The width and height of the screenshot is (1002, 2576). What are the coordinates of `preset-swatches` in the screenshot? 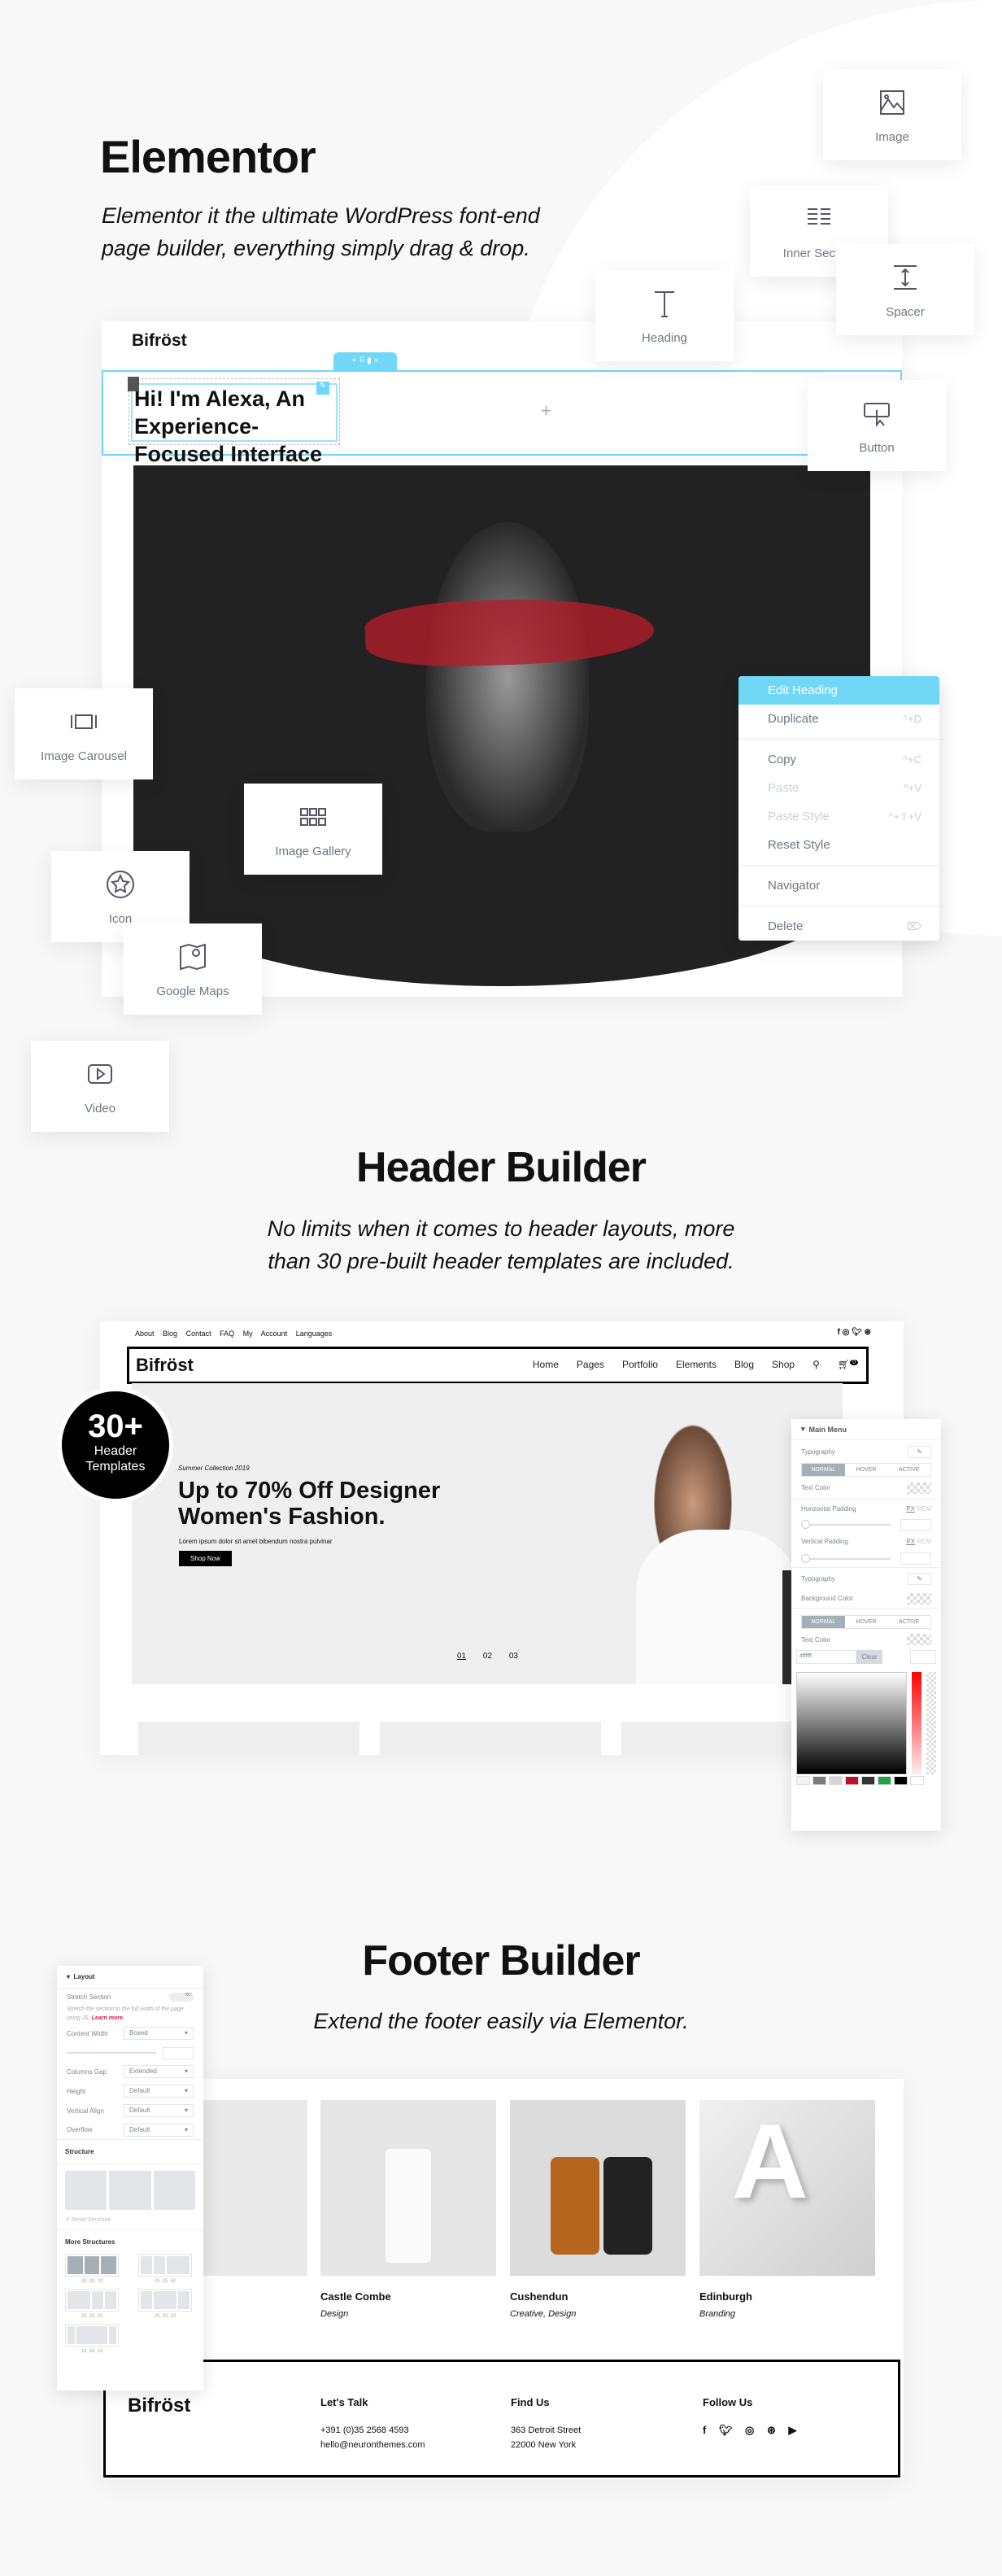 It's located at (866, 1780).